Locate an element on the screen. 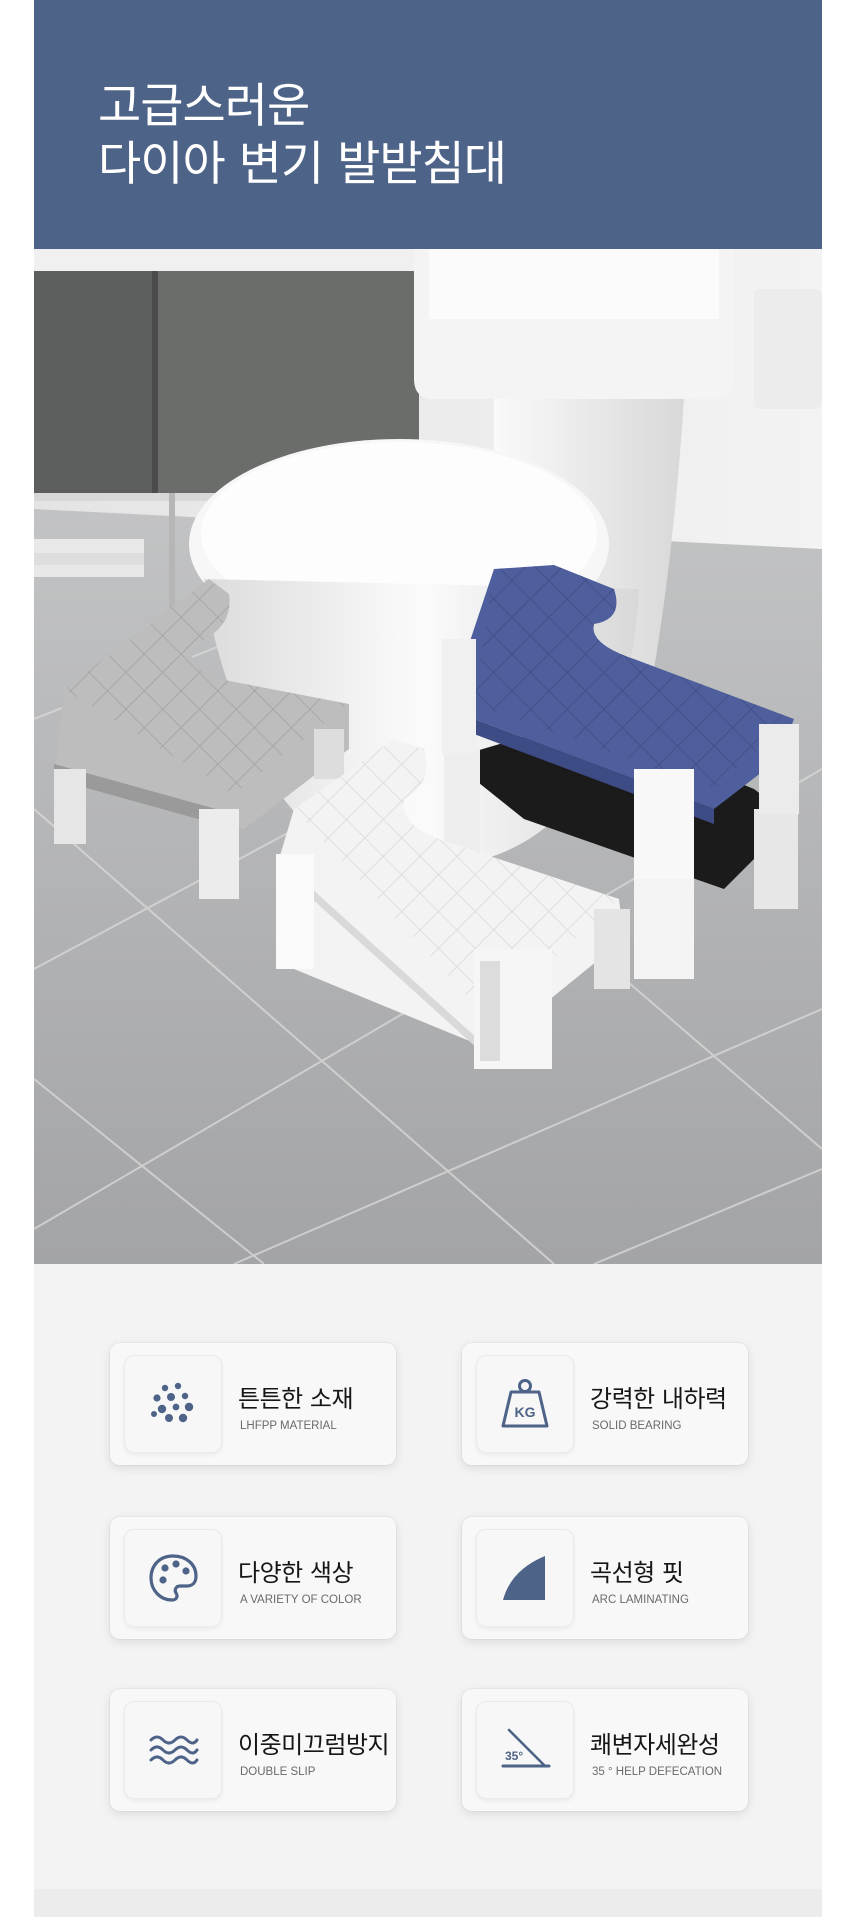  feature-title: 강력한 내하력 is located at coordinates (658, 1399).